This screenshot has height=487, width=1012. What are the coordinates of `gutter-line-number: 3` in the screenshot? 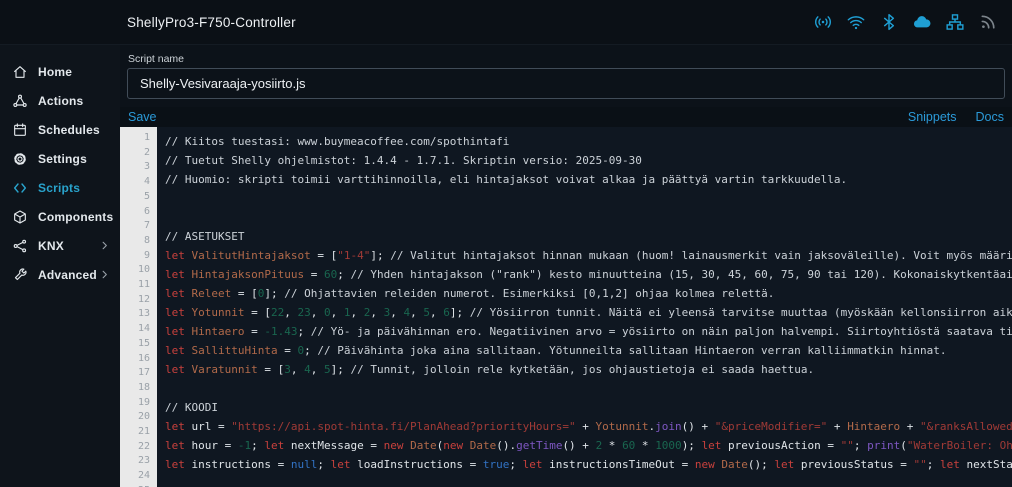 It's located at (146, 167).